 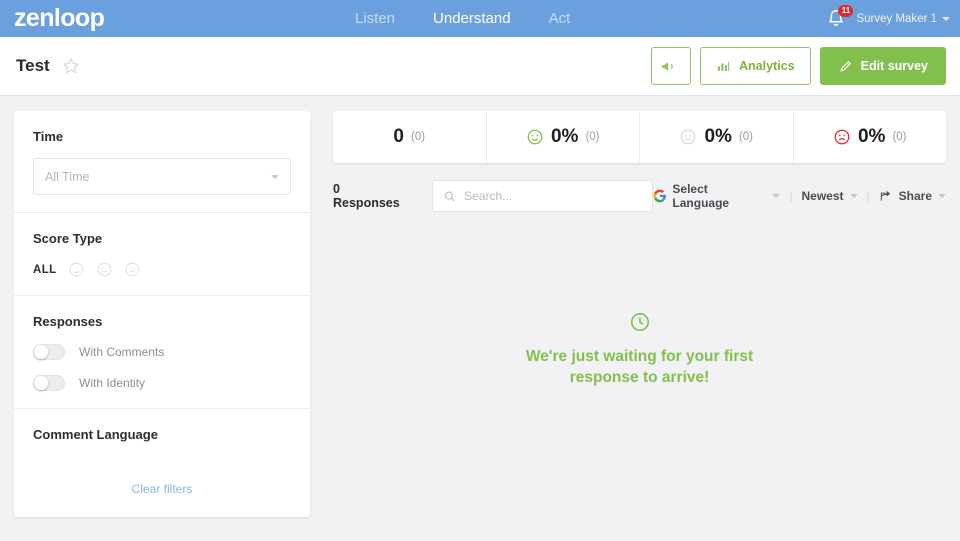 I want to click on user-menu: Survey Maker 1, so click(x=903, y=19).